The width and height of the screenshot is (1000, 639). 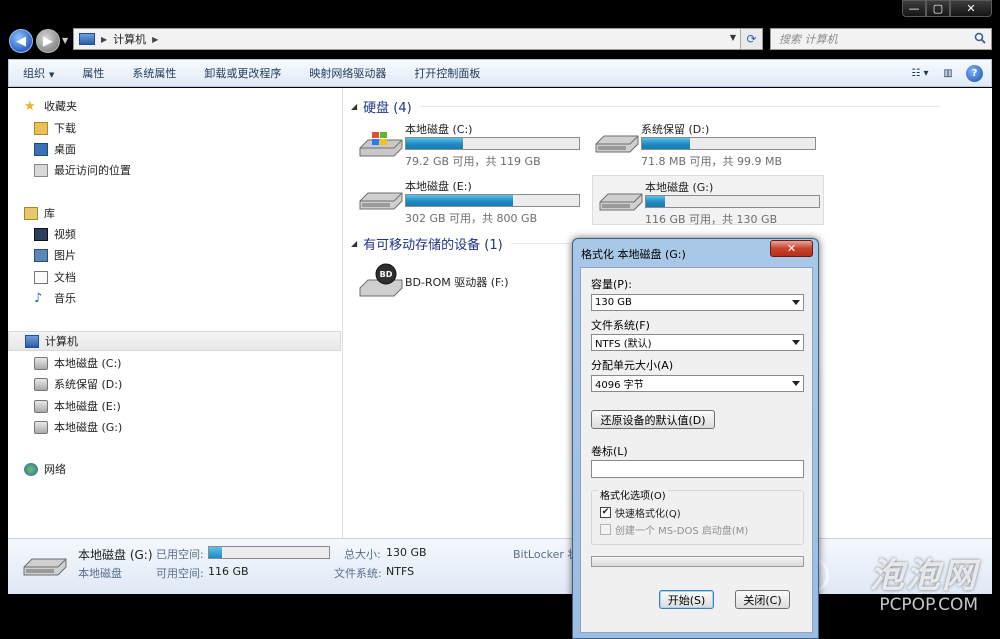 What do you see at coordinates (347, 73) in the screenshot?
I see `map-network-drive-button: 映射网络驱动器` at bounding box center [347, 73].